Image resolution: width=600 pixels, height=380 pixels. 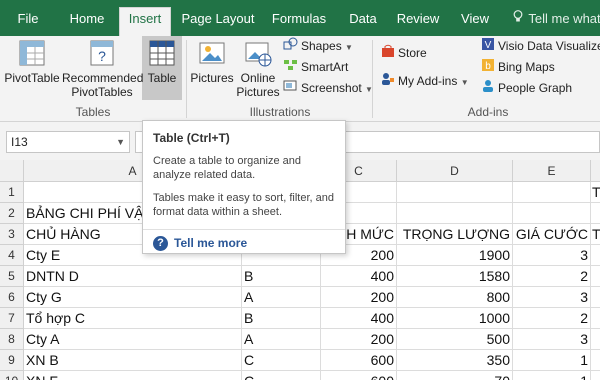 What do you see at coordinates (404, 53) in the screenshot?
I see `store-button: Store` at bounding box center [404, 53].